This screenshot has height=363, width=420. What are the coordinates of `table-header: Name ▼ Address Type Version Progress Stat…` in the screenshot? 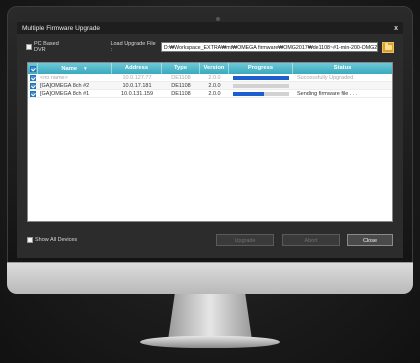 It's located at (210, 68).